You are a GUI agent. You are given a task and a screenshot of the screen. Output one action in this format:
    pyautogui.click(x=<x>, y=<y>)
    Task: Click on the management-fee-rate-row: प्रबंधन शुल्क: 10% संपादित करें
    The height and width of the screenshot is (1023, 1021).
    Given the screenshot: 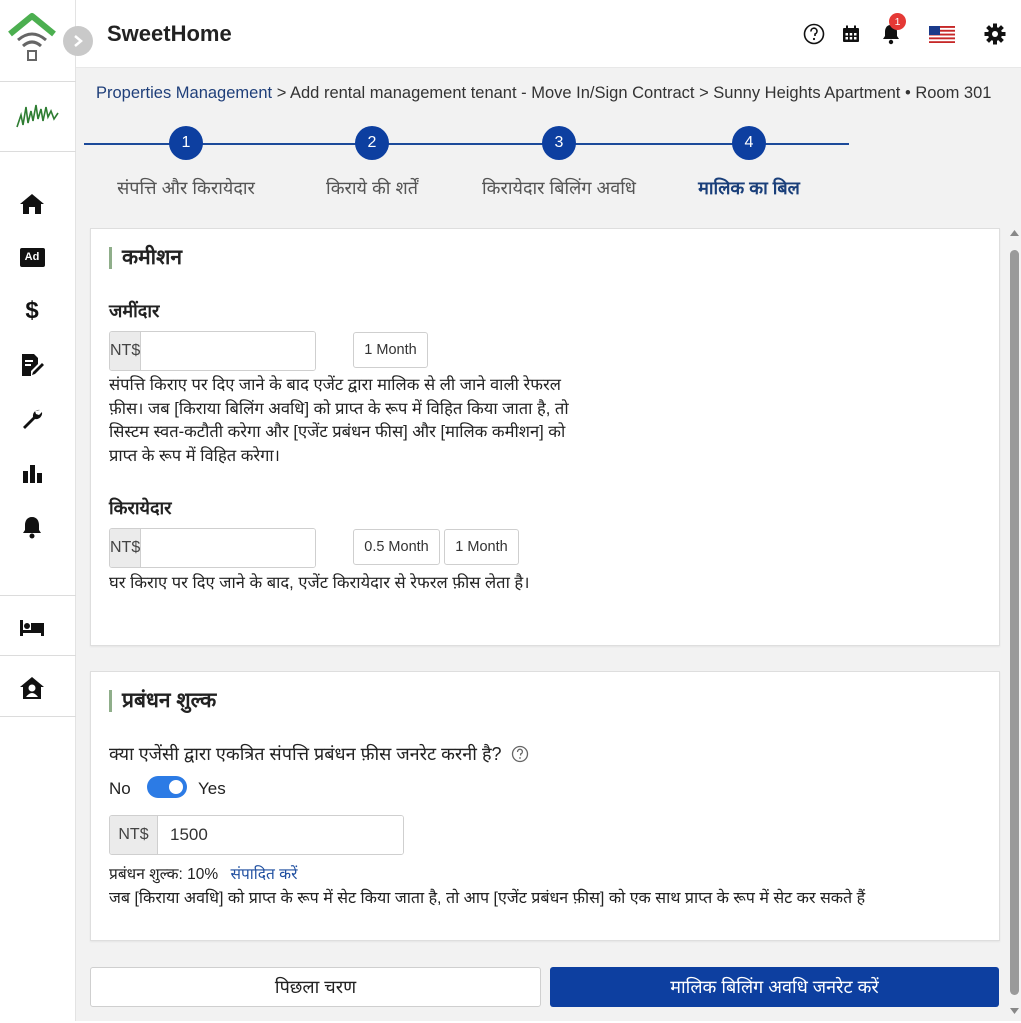 What is the action you would take?
    pyautogui.click(x=203, y=873)
    